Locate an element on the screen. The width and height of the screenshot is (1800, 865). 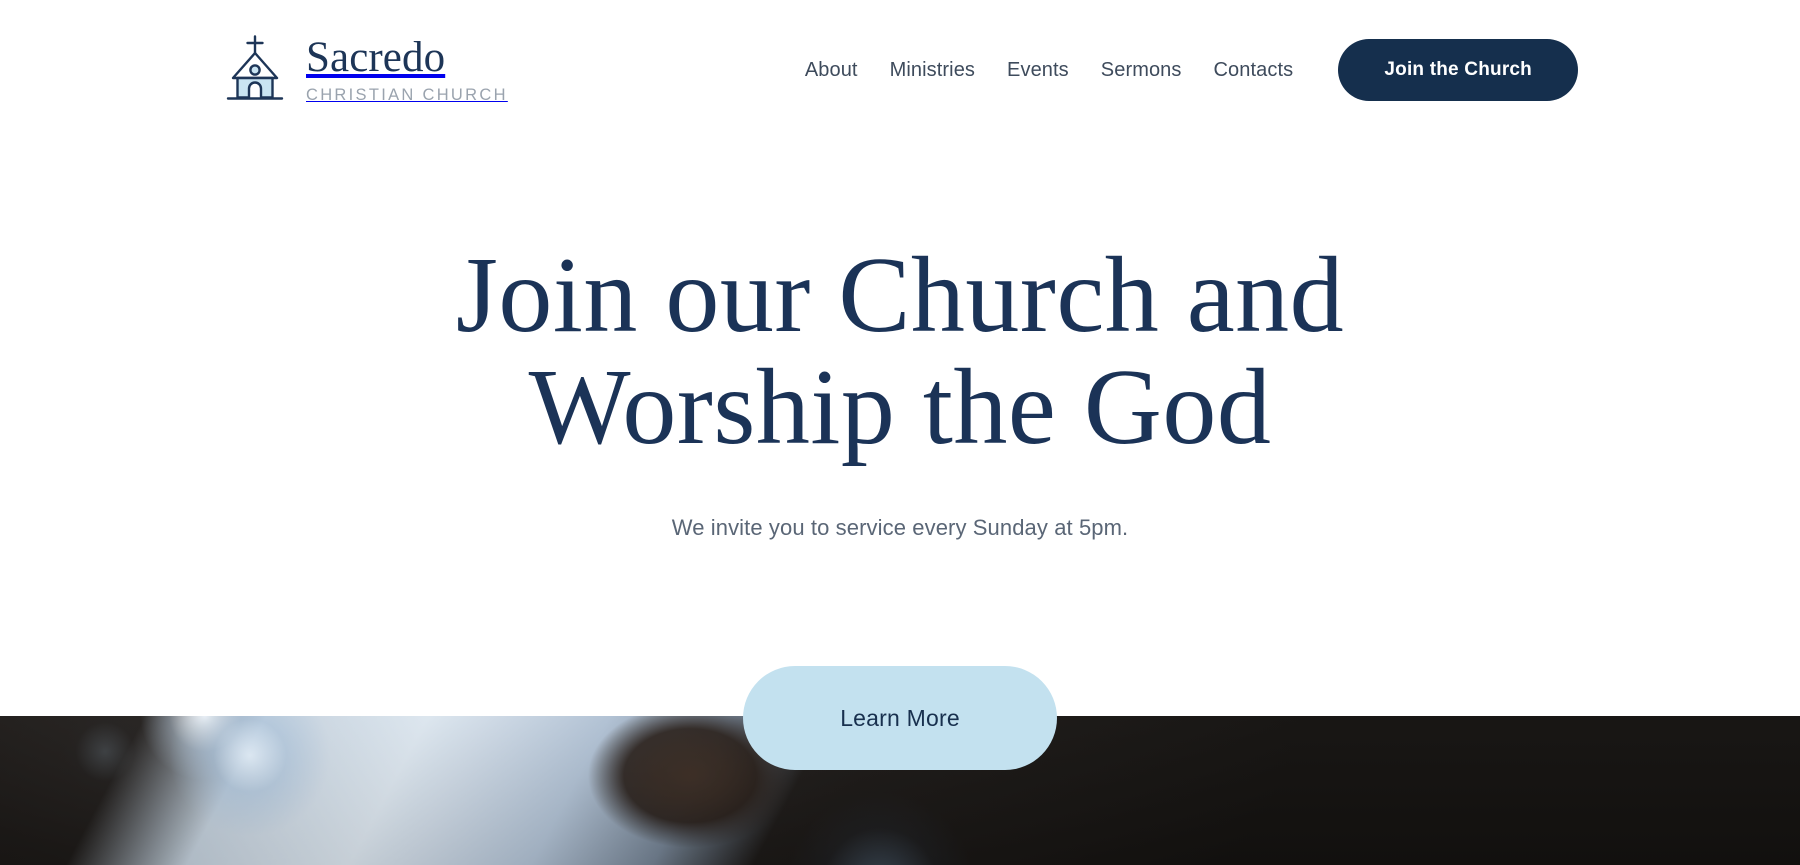
hero-title-line-2: Worship the God is located at coordinates (900, 408).